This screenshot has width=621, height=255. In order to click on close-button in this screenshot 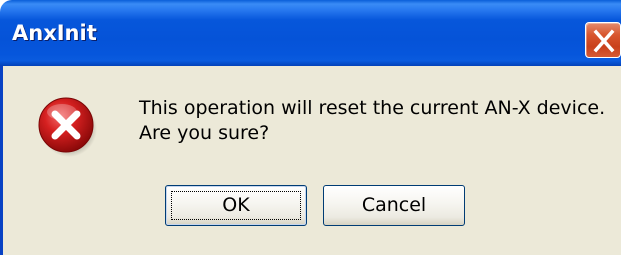, I will do `click(603, 40)`.